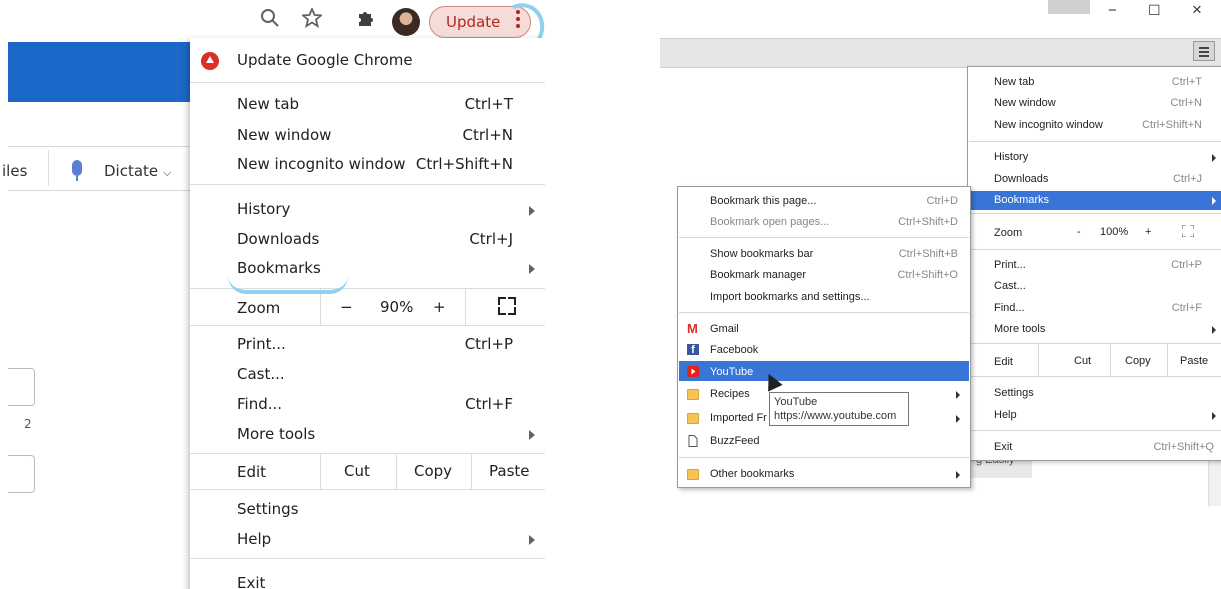 The height and width of the screenshot is (589, 1221). I want to click on toolbar-separator, so click(48, 168).